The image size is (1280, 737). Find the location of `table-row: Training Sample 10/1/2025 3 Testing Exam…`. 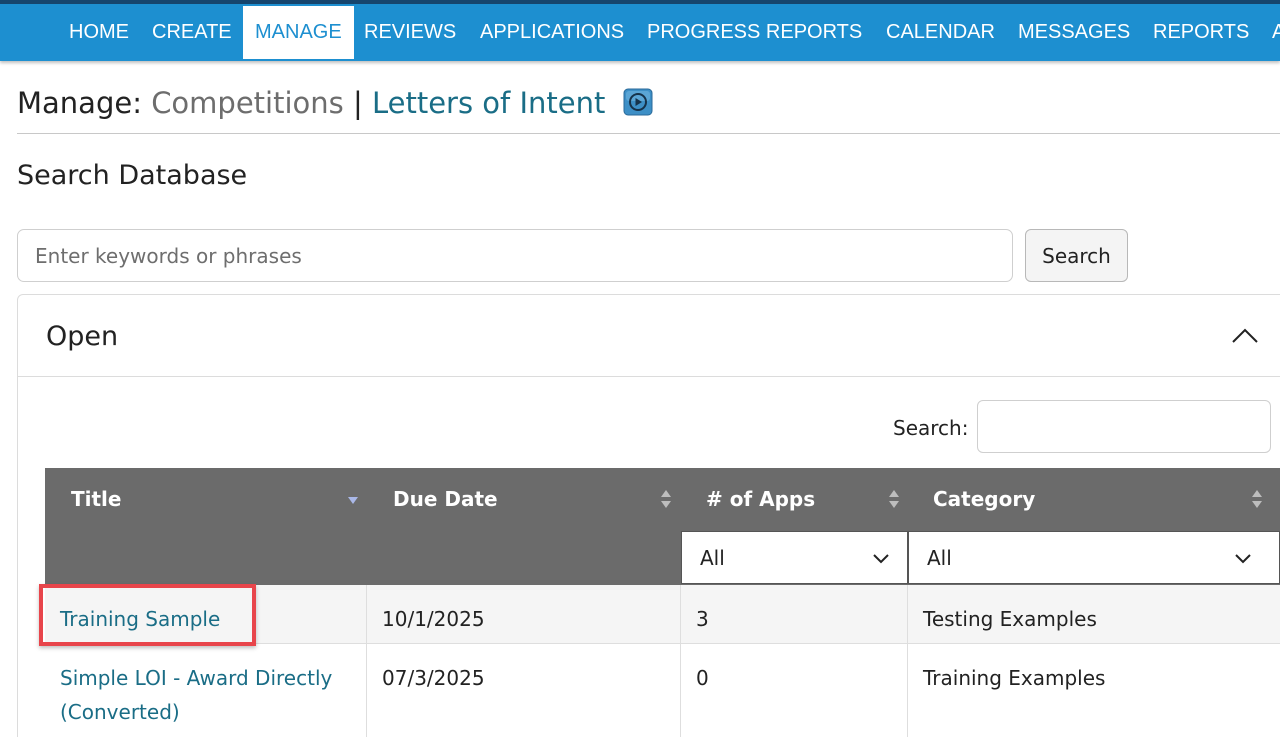

table-row: Training Sample 10/1/2025 3 Testing Exam… is located at coordinates (662, 614).